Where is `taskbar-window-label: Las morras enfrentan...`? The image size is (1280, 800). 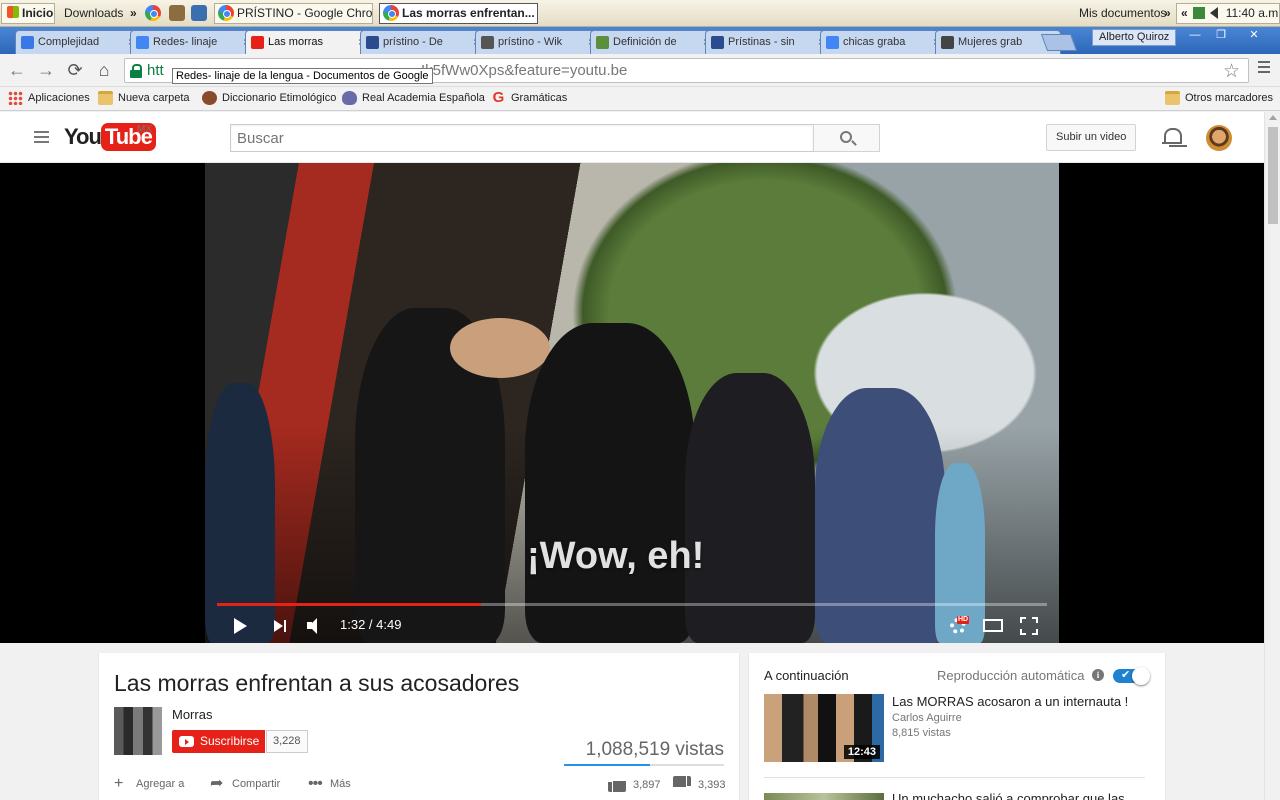
taskbar-window-label: Las morras enfrentan... is located at coordinates (468, 13).